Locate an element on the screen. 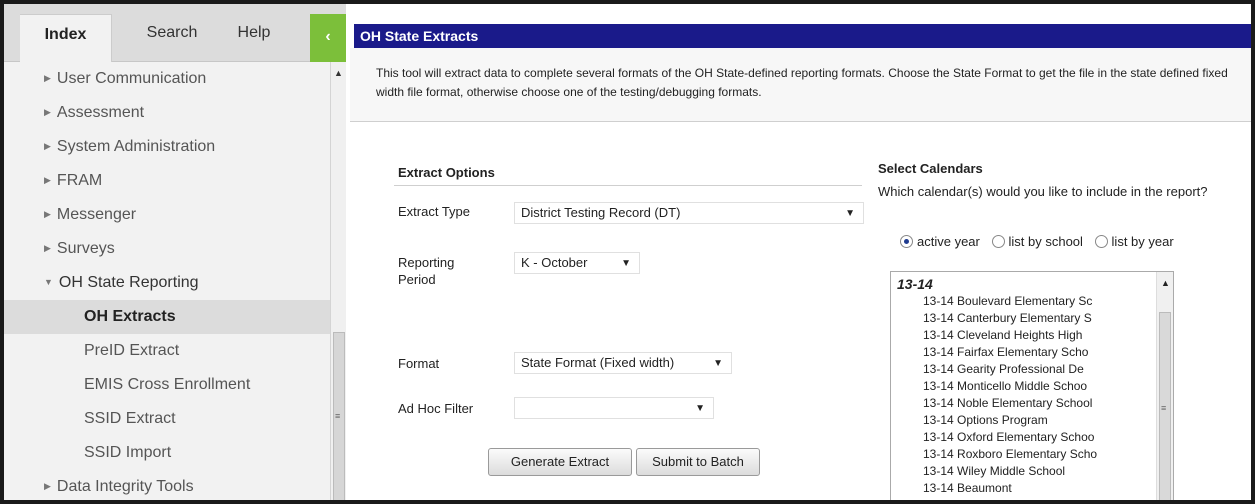  sidebar-item-data-integrity-tools: ▶ Data Integrity Tools is located at coordinates (167, 485).